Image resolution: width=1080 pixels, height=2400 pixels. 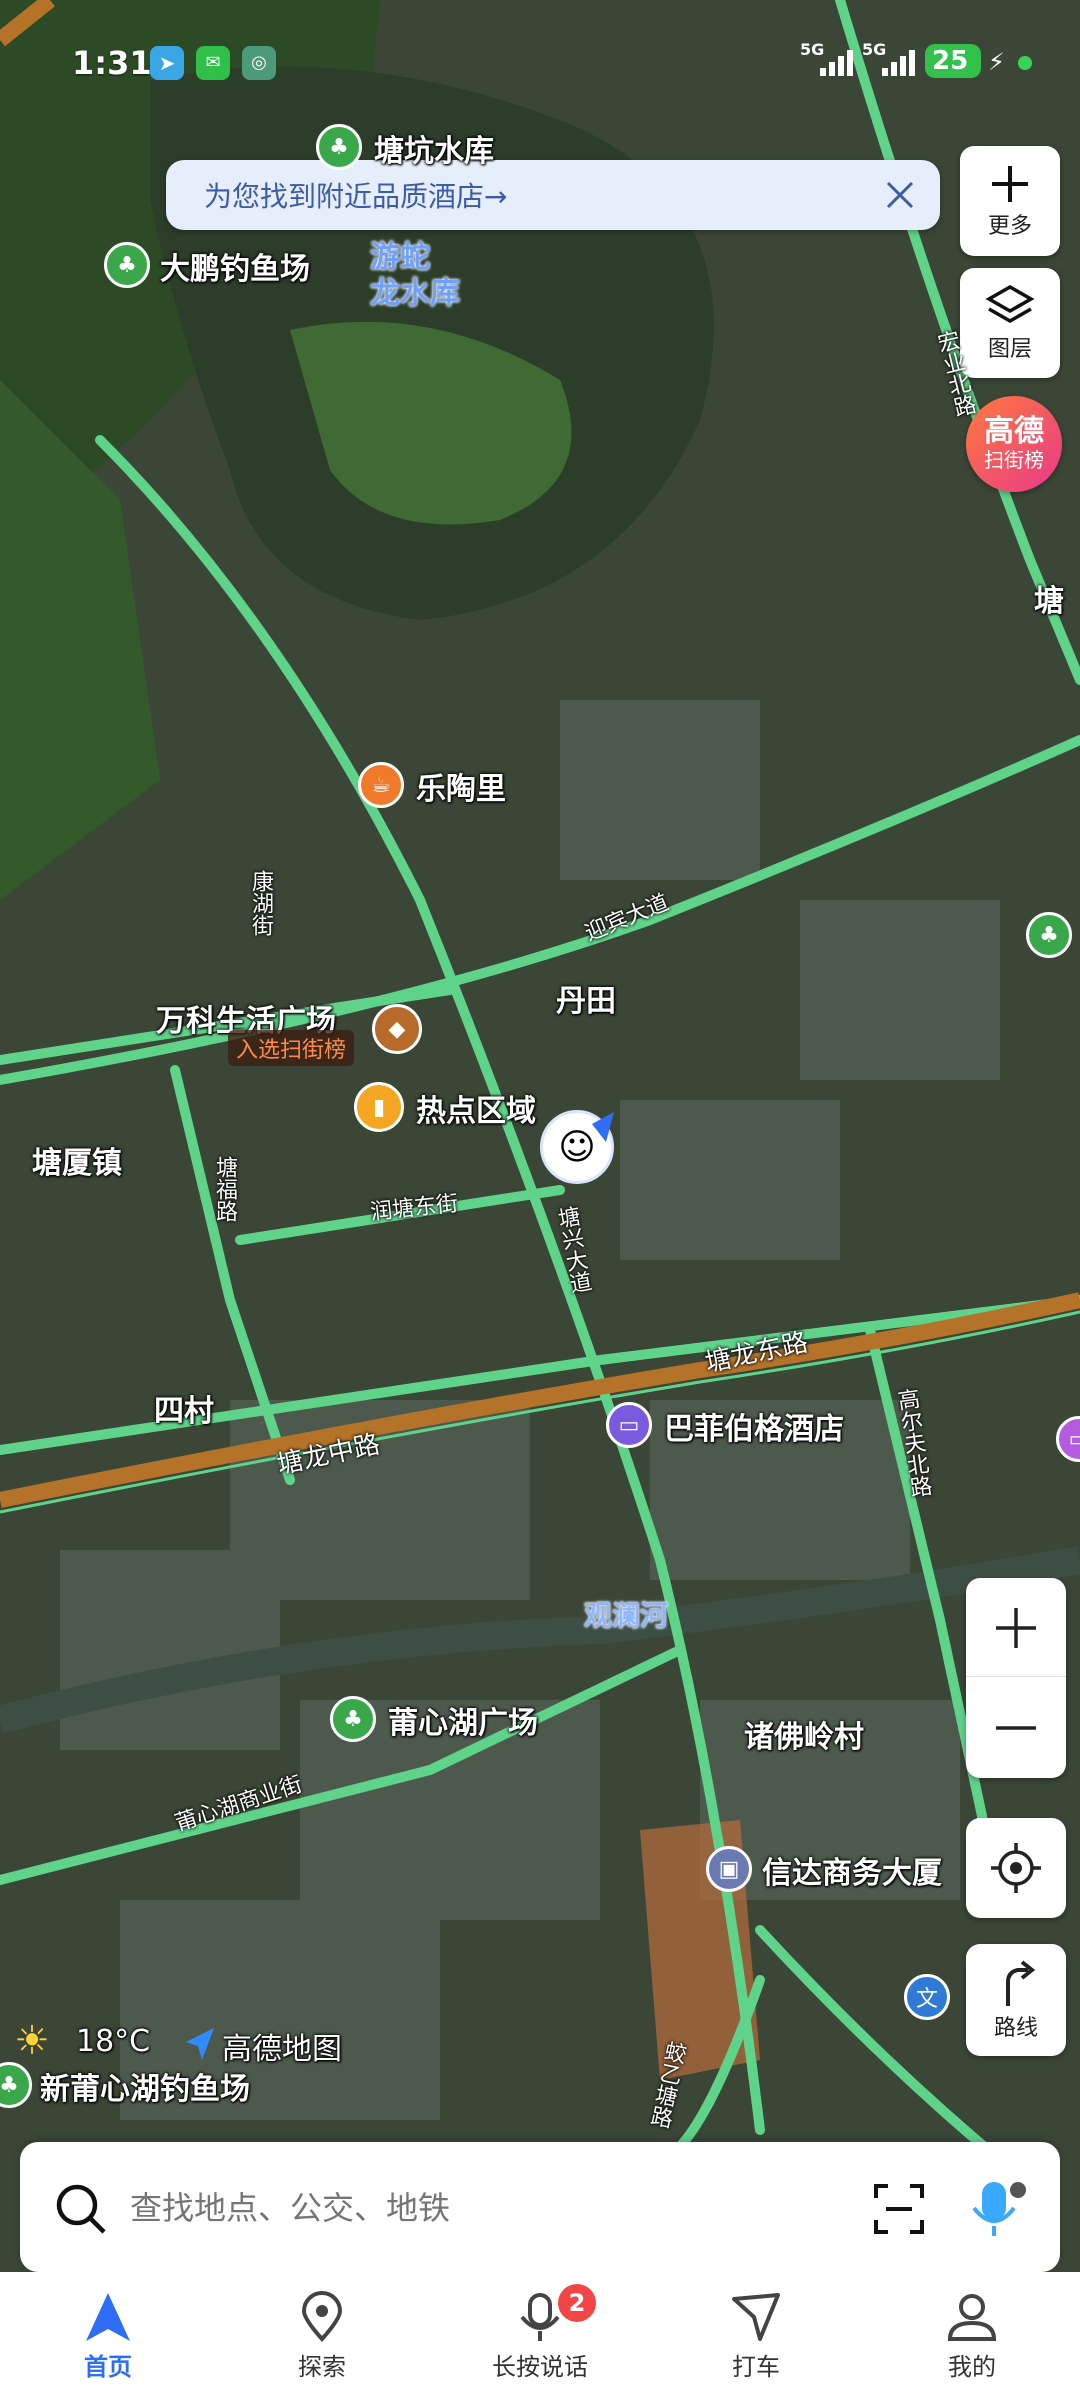 I want to click on poi-label: 莆心湖广场, so click(x=463, y=1720).